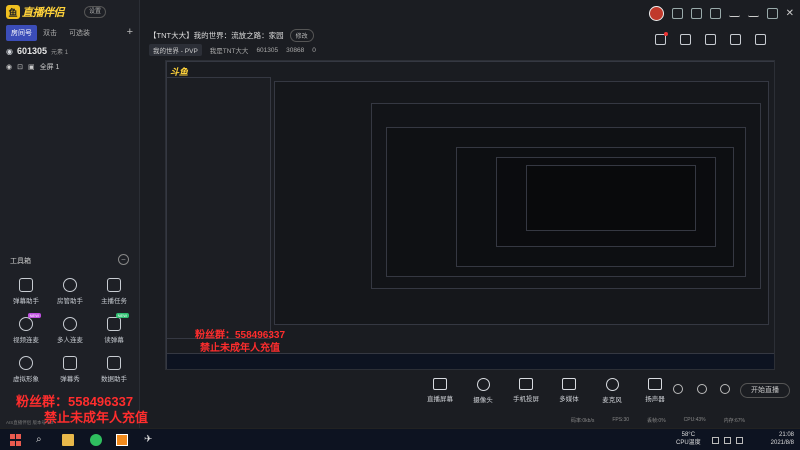 The image size is (800, 450). I want to click on scene-fullscreen-icon: ▣, so click(31, 67).